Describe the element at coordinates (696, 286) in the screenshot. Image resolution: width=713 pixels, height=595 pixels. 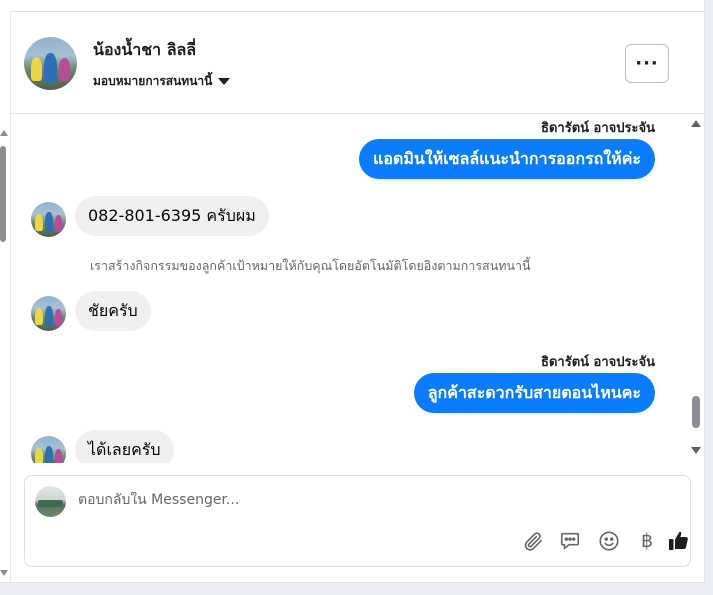
I see `message-scrollbar` at that location.